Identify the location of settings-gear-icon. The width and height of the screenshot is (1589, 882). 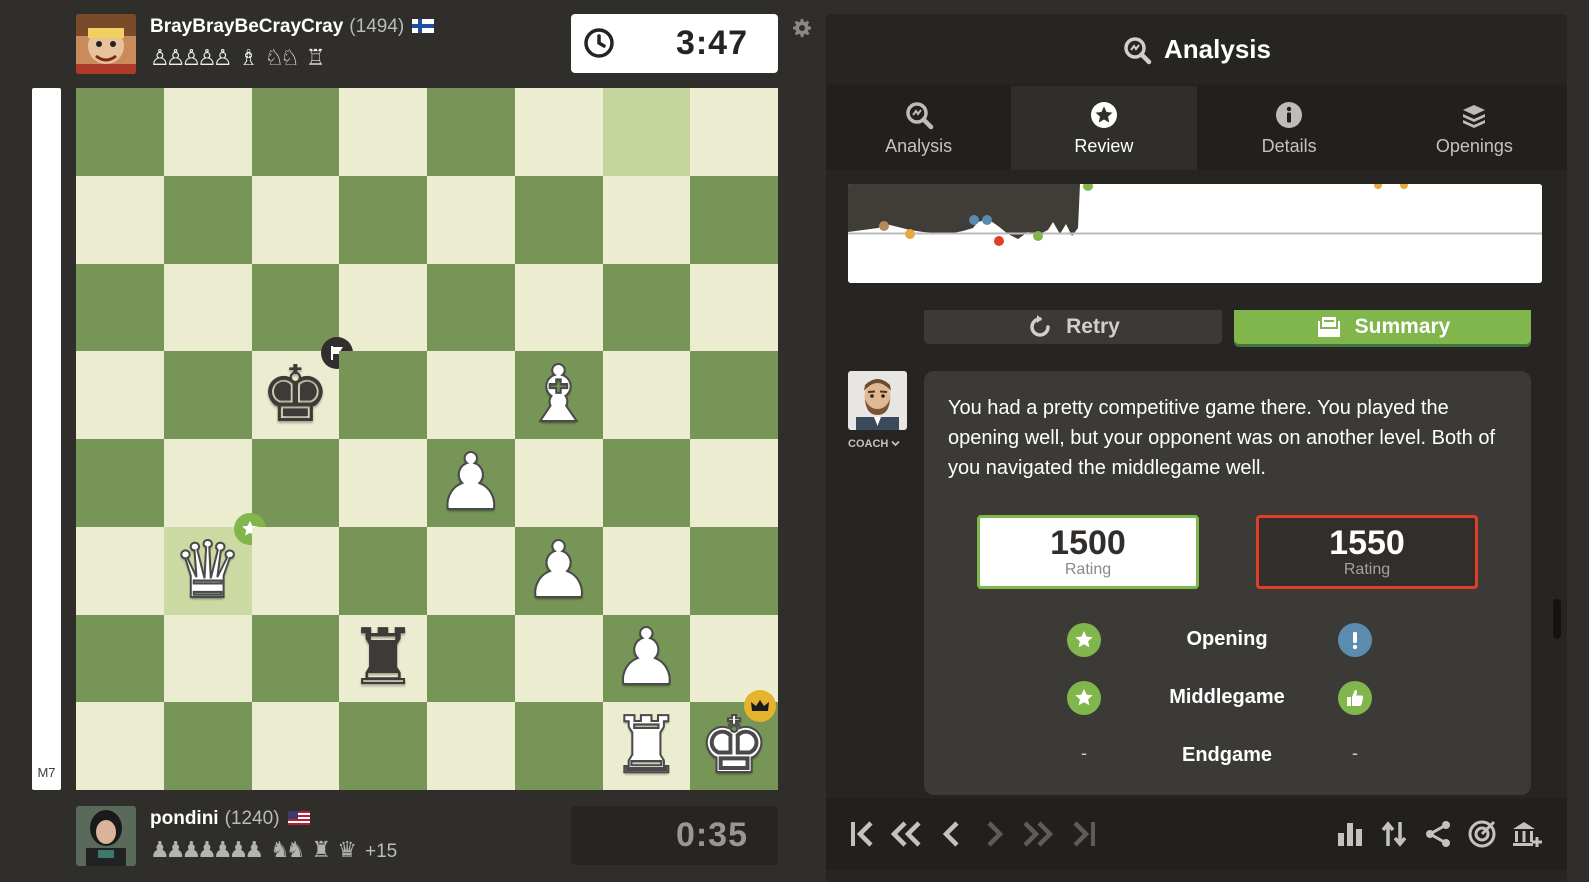
(802, 28).